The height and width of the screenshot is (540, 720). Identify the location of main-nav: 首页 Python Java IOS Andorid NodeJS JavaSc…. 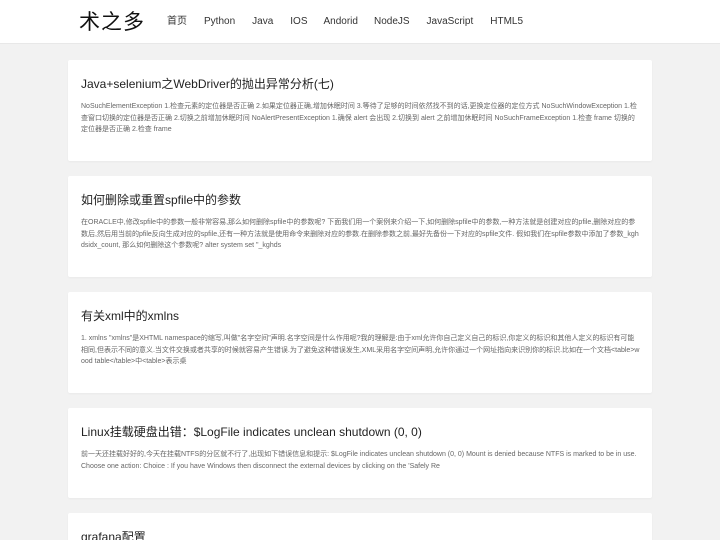
(345, 22).